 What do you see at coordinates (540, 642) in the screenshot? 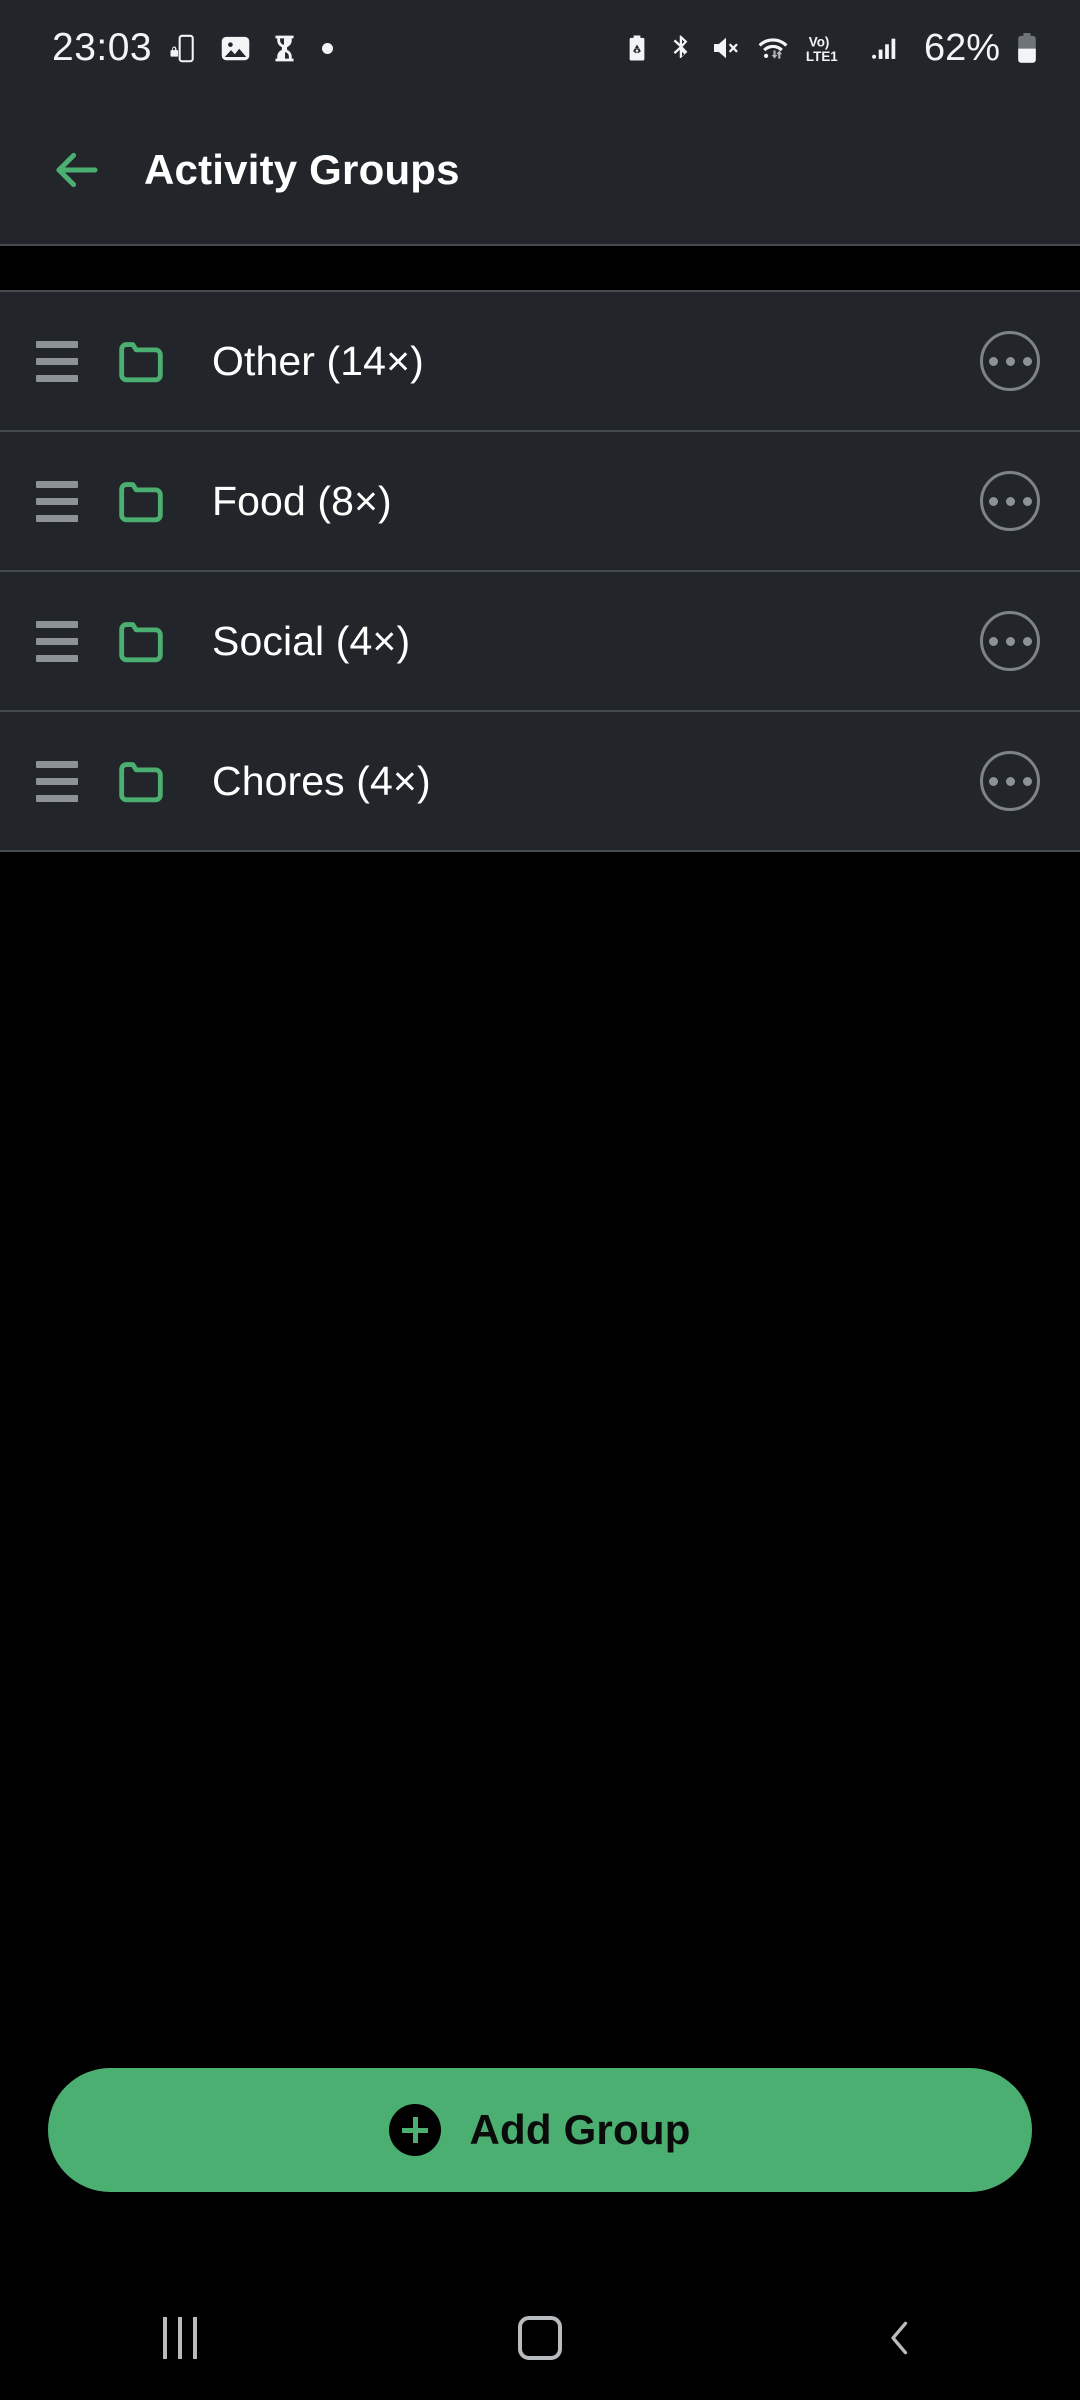
I see `table-row: Social (4×)` at bounding box center [540, 642].